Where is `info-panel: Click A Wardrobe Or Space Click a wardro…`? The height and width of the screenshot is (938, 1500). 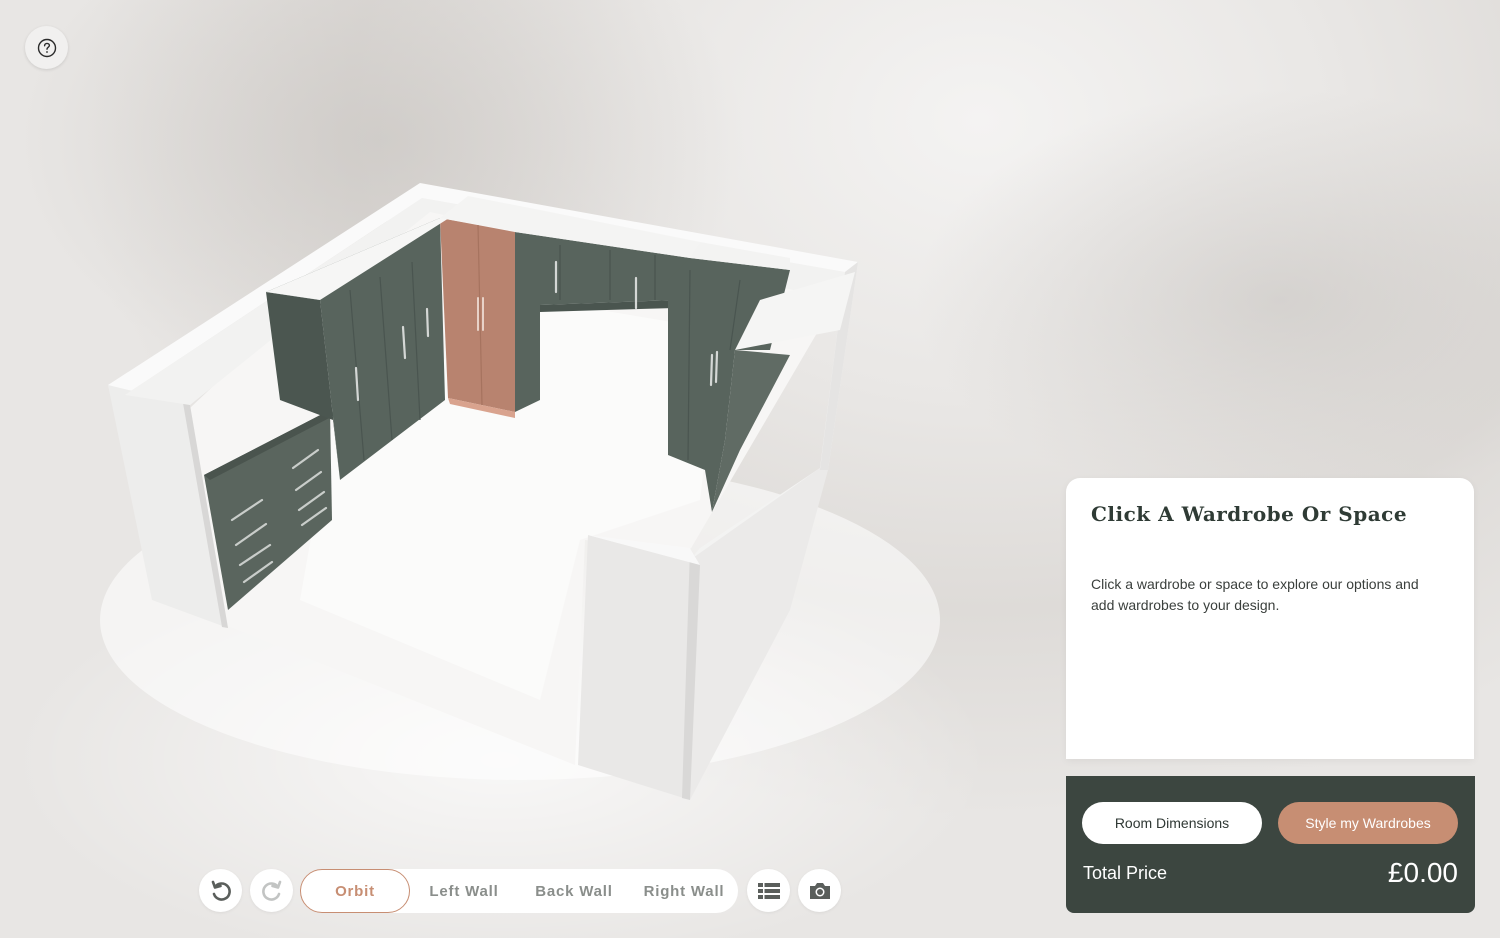 info-panel: Click A Wardrobe Or Space Click a wardro… is located at coordinates (1270, 618).